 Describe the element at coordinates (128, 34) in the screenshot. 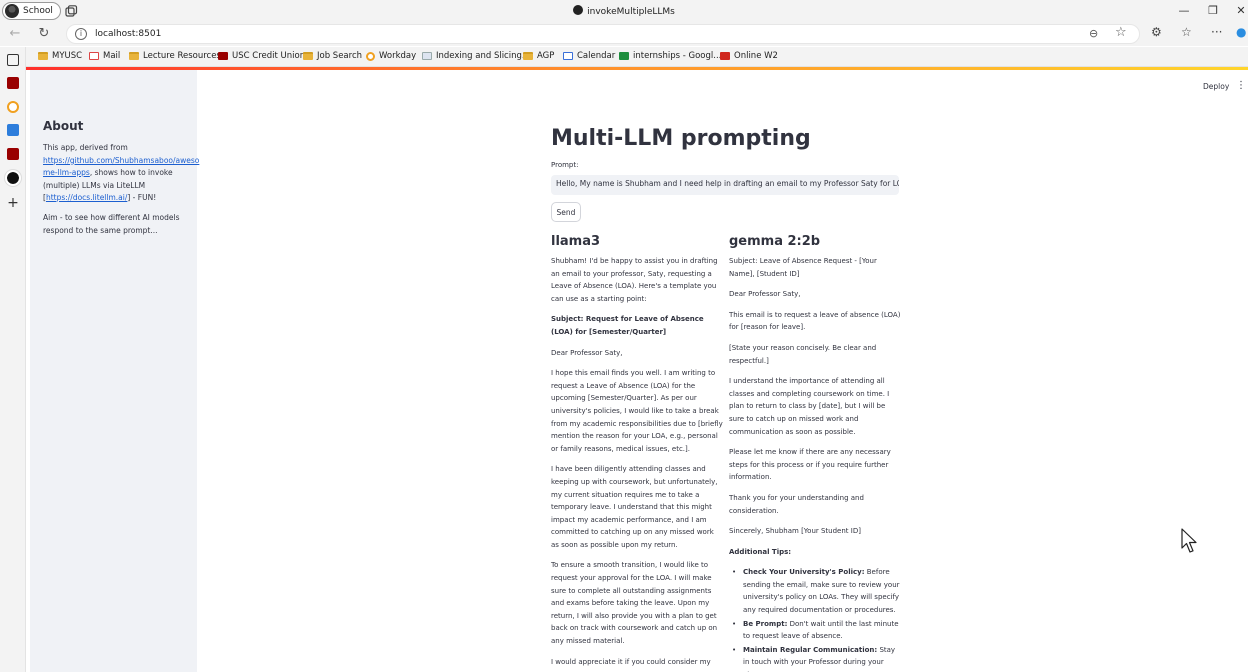

I see `address-url: localhost:8501` at that location.